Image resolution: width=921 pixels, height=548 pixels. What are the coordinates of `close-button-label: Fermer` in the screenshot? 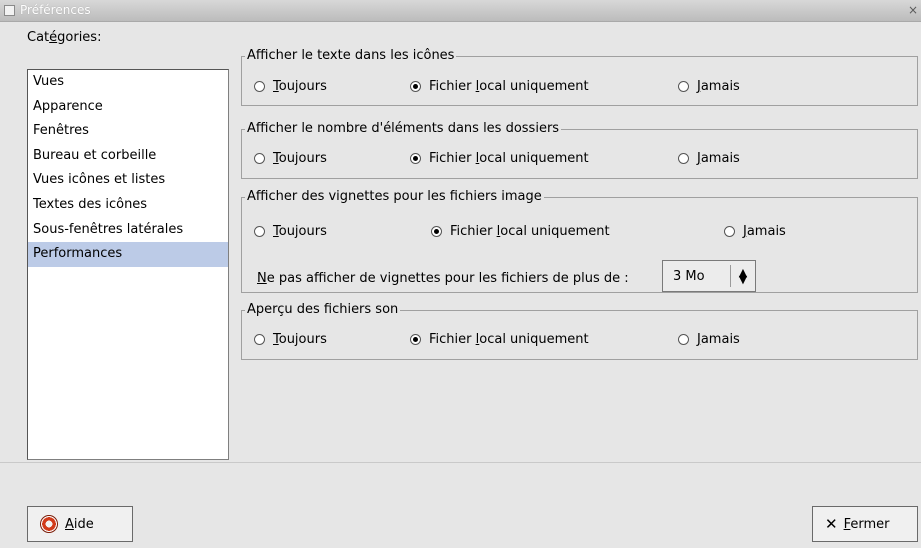 It's located at (866, 524).